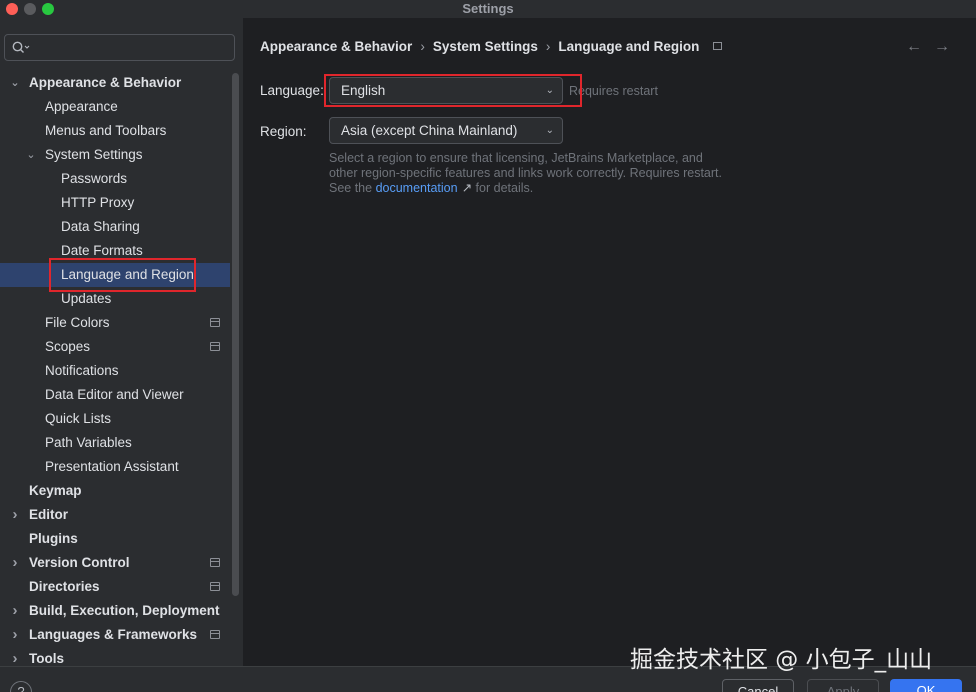 This screenshot has width=976, height=692. What do you see at coordinates (106, 130) in the screenshot?
I see `sidebar-item-label: Menus and Toolbars` at bounding box center [106, 130].